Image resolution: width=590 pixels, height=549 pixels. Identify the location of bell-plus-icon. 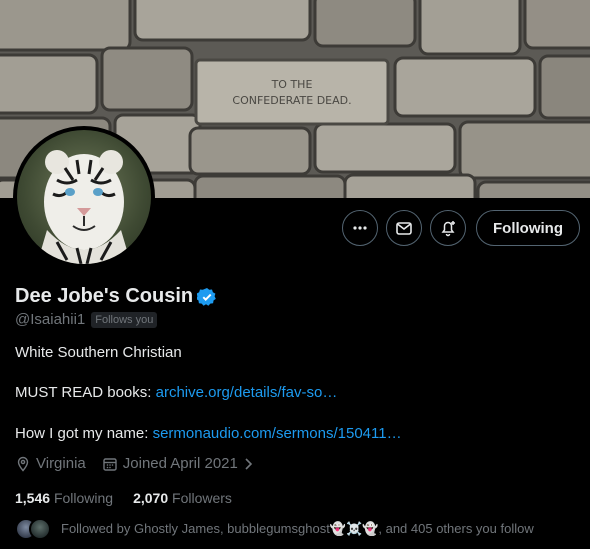
(448, 229).